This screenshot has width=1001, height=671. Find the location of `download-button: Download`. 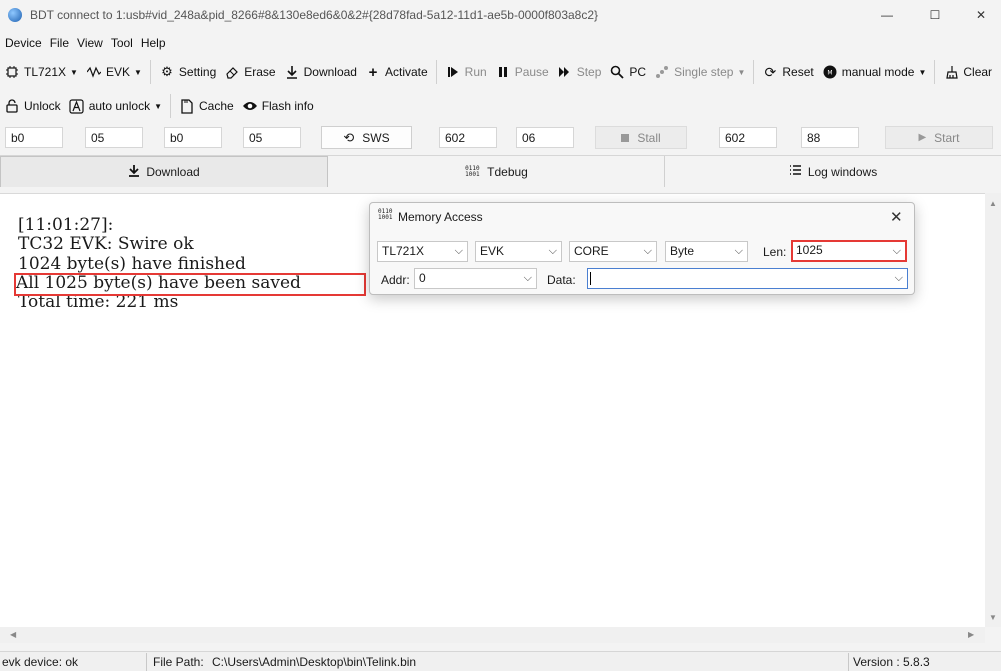

download-button: Download is located at coordinates (320, 72).